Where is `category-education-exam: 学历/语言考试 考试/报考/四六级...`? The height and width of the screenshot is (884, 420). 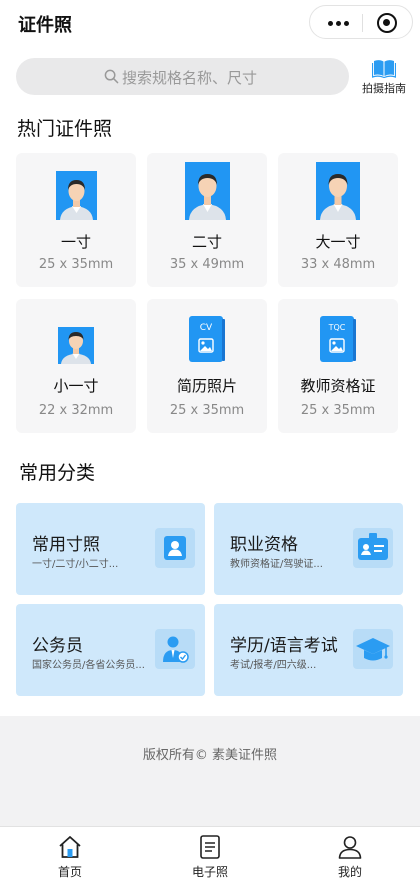
category-education-exam: 学历/语言考试 考试/报考/四六级... is located at coordinates (308, 650).